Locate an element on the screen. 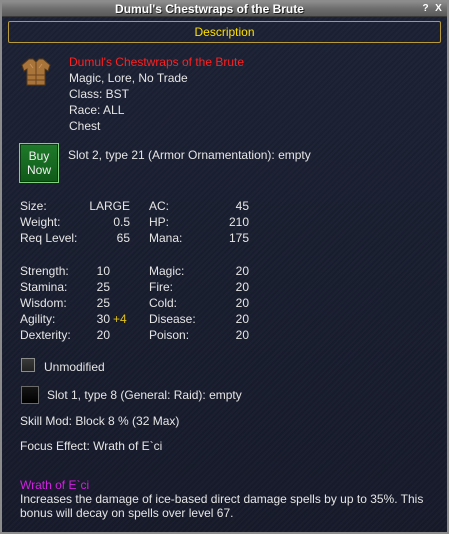  stat-value: 175 is located at coordinates (238, 238).